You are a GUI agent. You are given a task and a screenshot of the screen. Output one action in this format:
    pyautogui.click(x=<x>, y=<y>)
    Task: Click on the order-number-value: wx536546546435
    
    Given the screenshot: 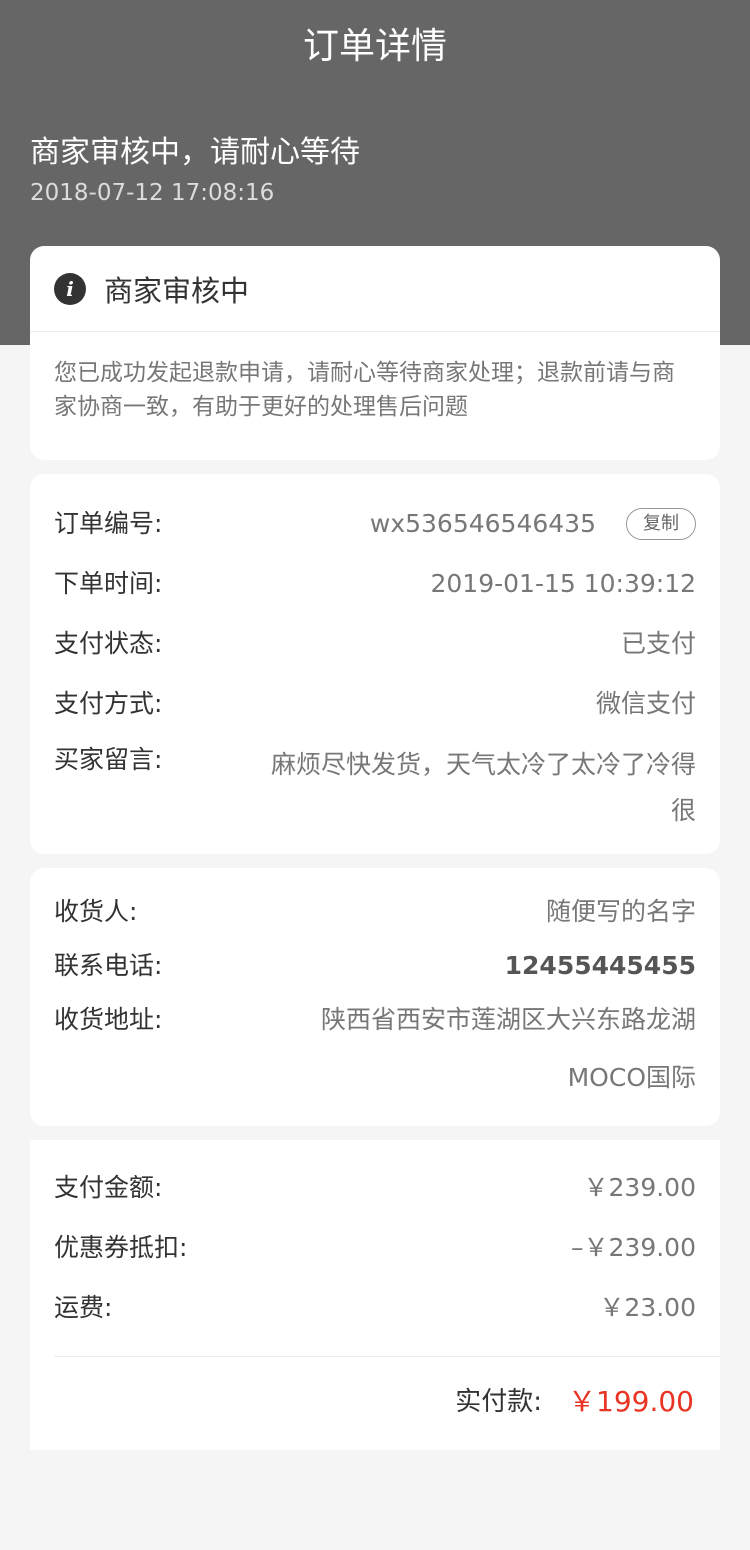 What is the action you would take?
    pyautogui.click(x=482, y=523)
    